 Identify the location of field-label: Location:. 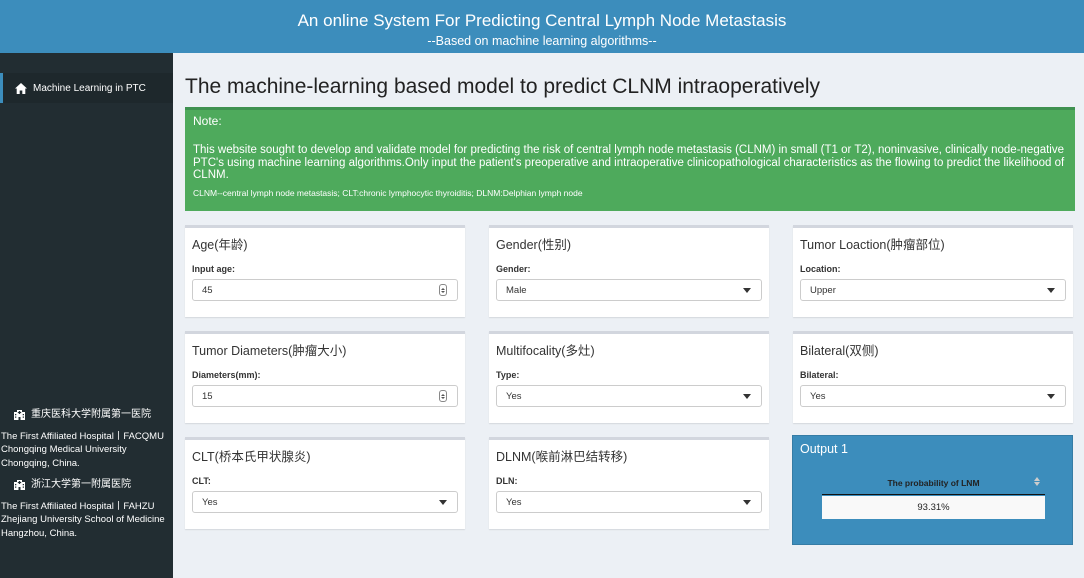
(820, 269).